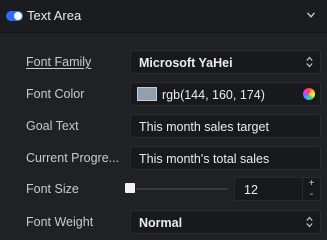 Image resolution: width=327 pixels, height=240 pixels. Describe the element at coordinates (161, 223) in the screenshot. I see `font-weight-value: Normal` at that location.